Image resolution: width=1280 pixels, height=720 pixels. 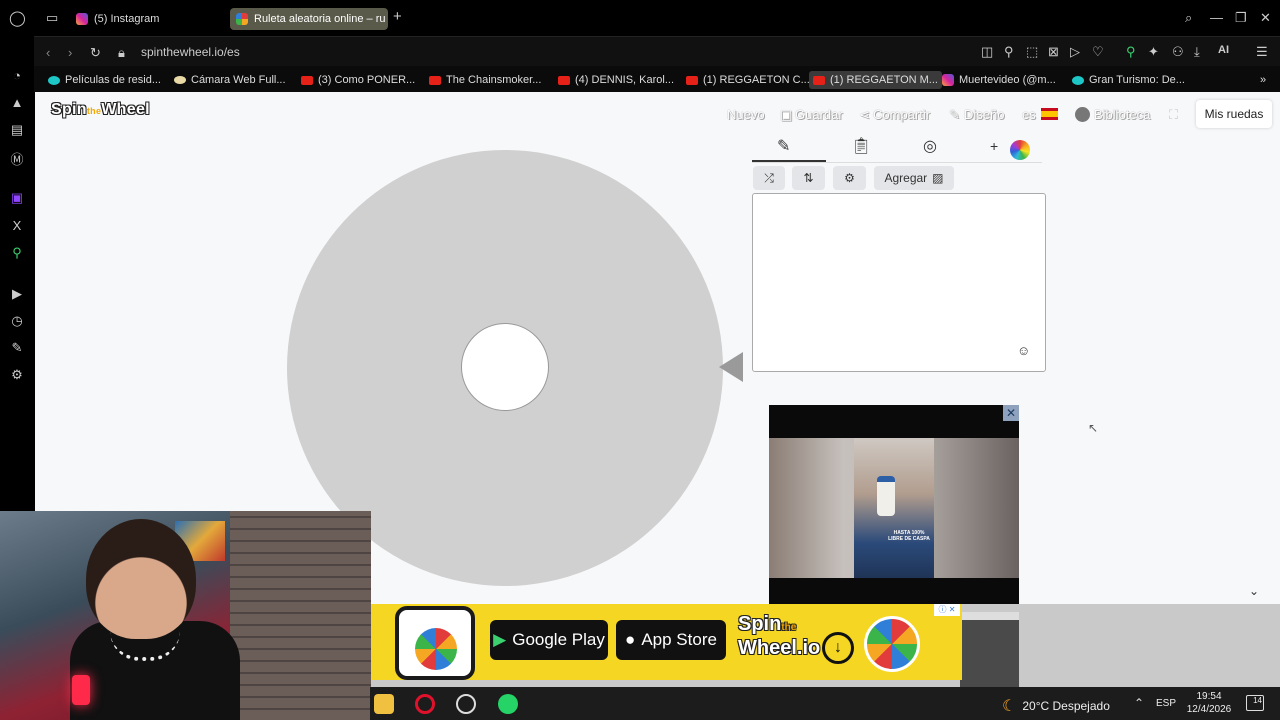 What do you see at coordinates (185, 615) in the screenshot?
I see `webcam-overlay` at bounding box center [185, 615].